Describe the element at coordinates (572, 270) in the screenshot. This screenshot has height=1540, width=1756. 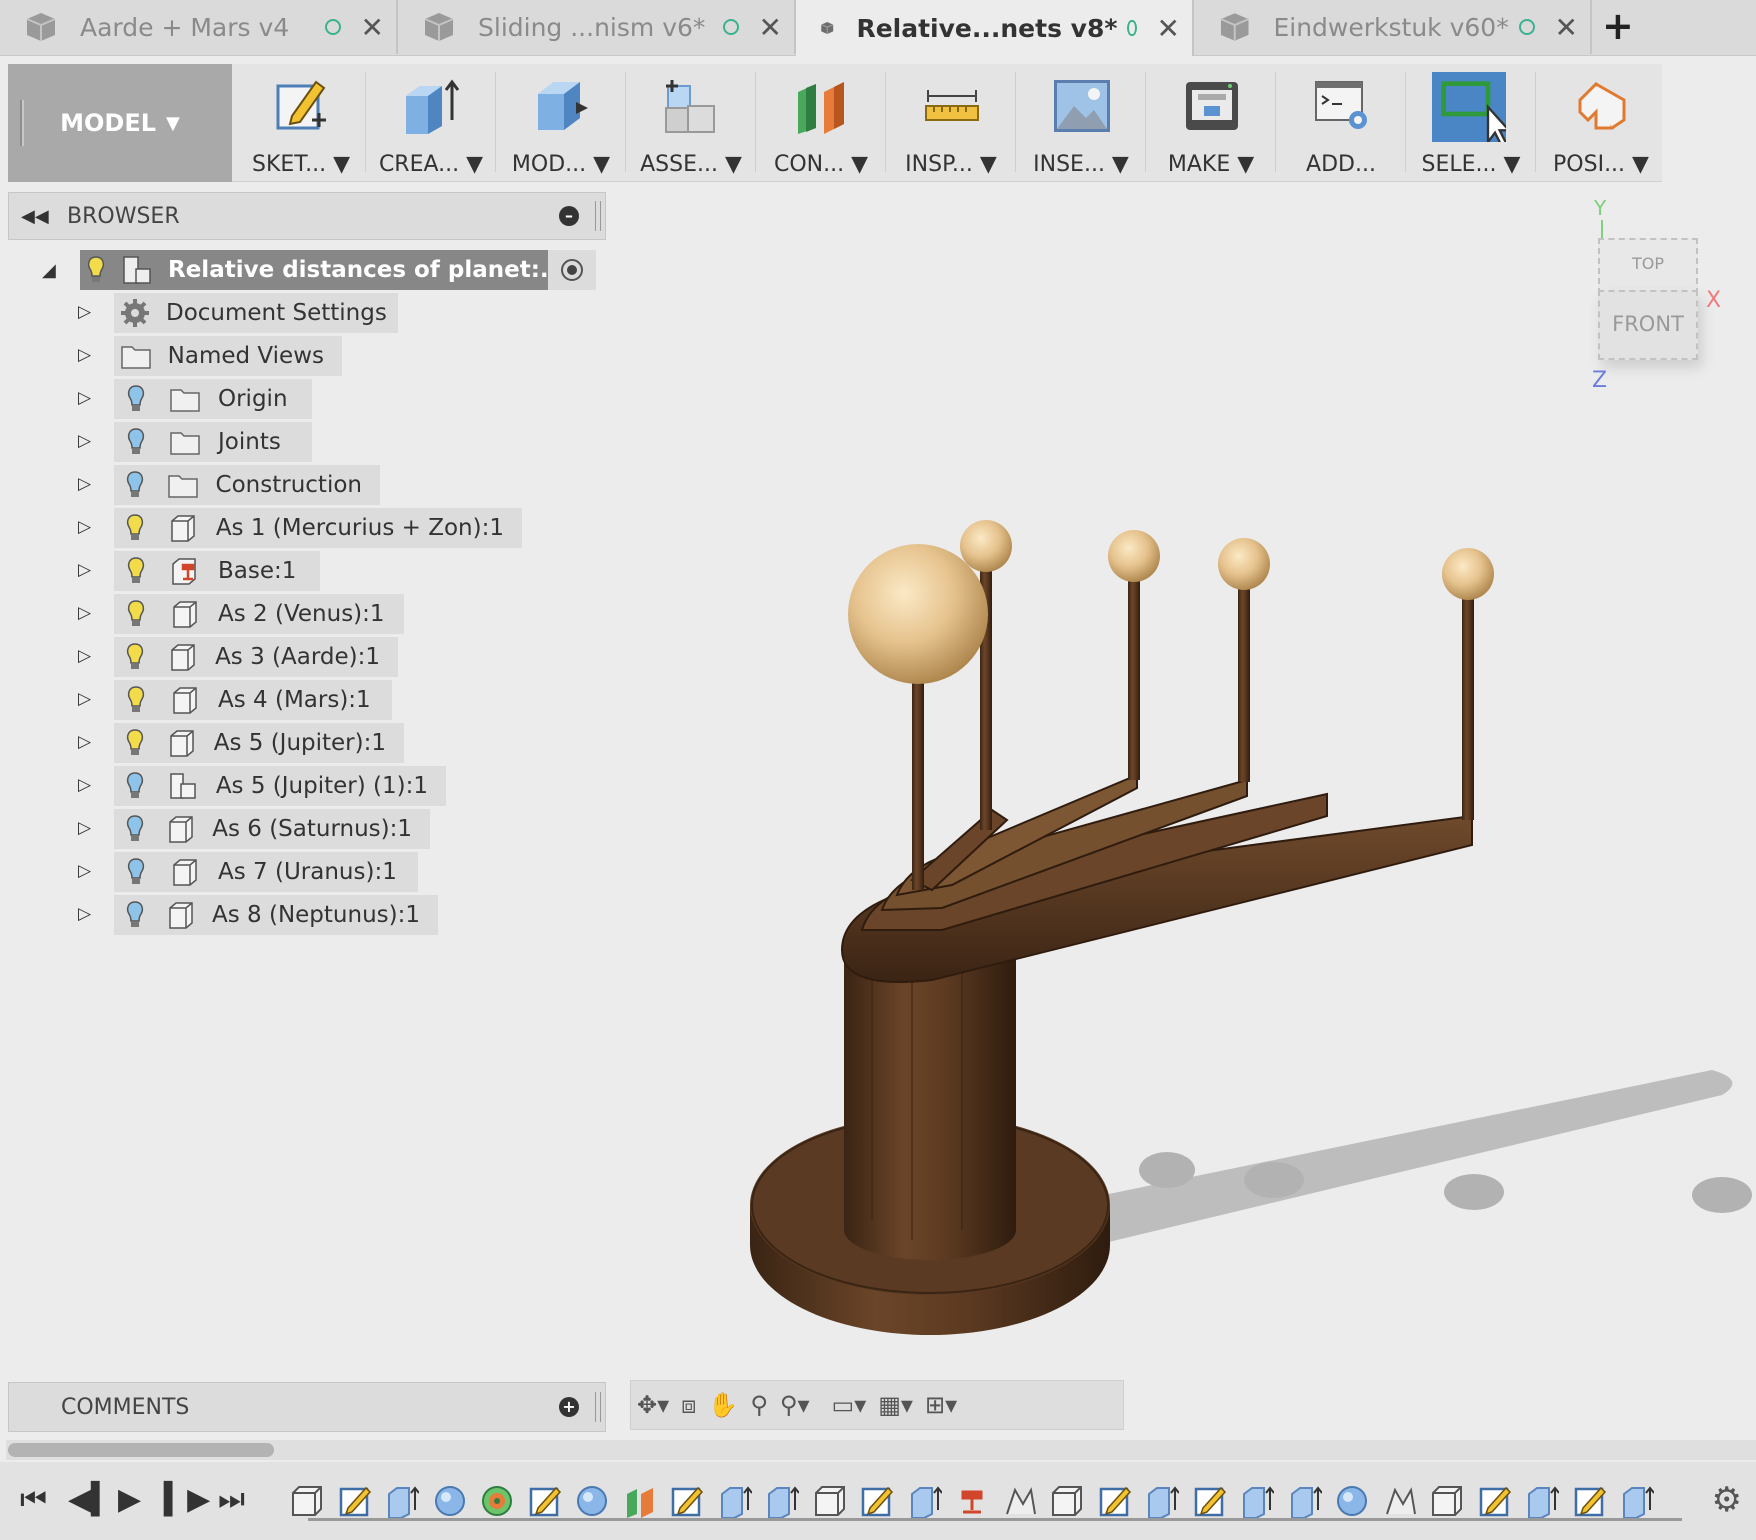
I see `activate-radio-button` at that location.